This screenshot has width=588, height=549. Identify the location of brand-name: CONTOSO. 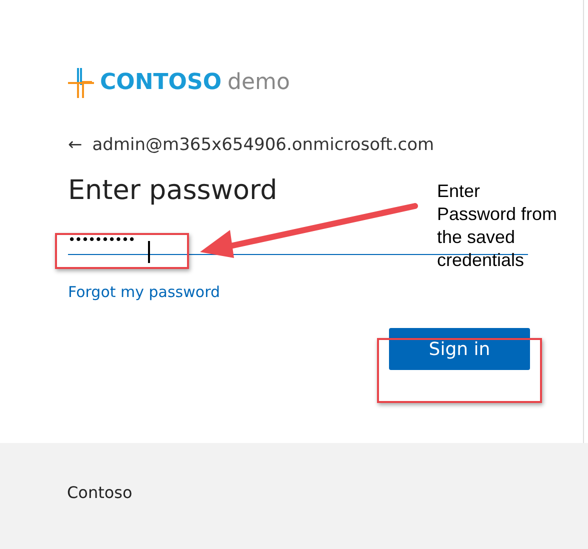
(161, 83).